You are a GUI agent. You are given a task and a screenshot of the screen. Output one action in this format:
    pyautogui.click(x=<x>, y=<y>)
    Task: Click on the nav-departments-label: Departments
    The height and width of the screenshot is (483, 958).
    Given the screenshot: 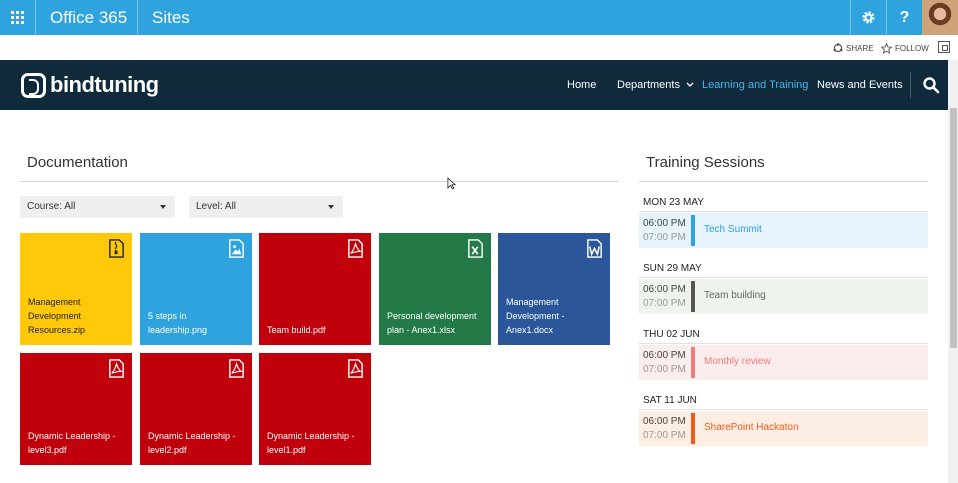 What is the action you would take?
    pyautogui.click(x=648, y=85)
    